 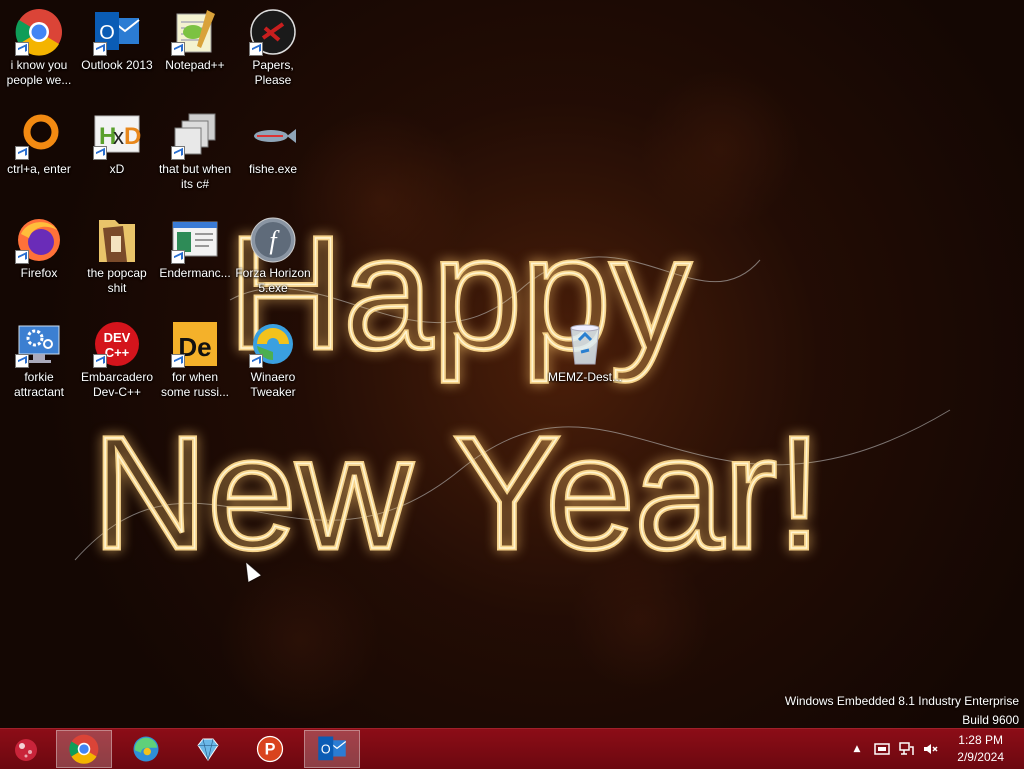 I want to click on icon-label: that but when its c#, so click(x=195, y=176).